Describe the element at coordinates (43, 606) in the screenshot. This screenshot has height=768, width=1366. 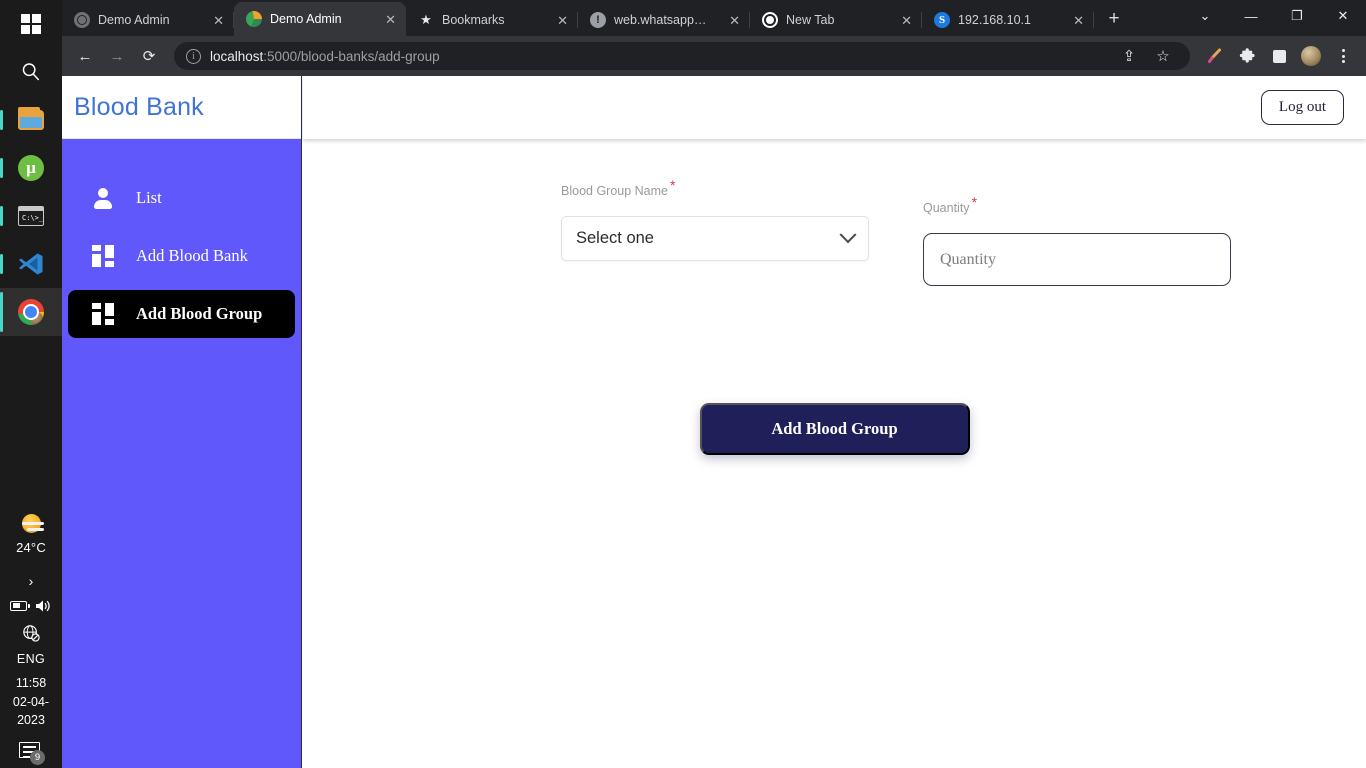
I see `speaker-icon` at that location.